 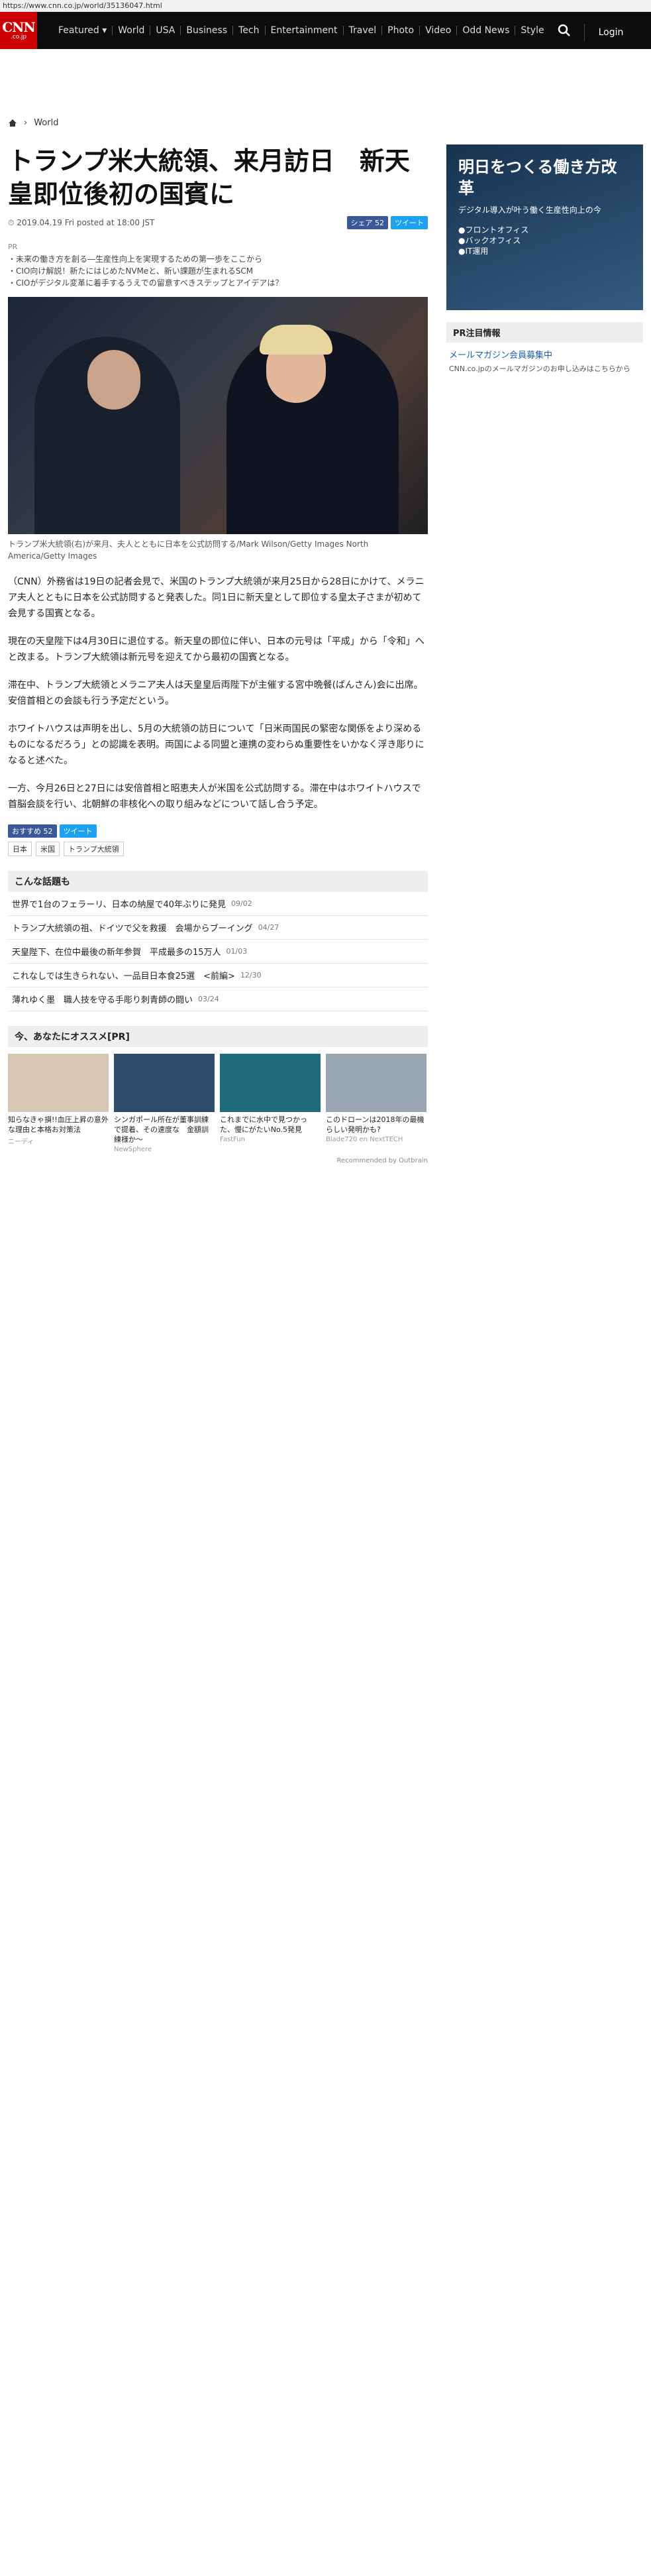 I want to click on recommend-card: 知らなきゃ損!!血圧上昇の意外な理由と本格お対策法 ニーディ, so click(x=59, y=1103).